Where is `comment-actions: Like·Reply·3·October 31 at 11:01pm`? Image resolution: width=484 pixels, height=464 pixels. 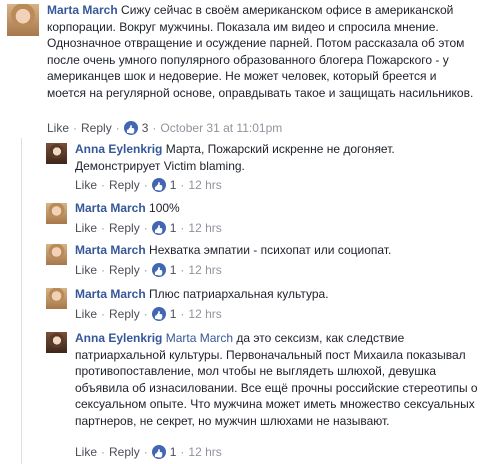 comment-actions: Like·Reply·3·October 31 at 11:01pm is located at coordinates (164, 128).